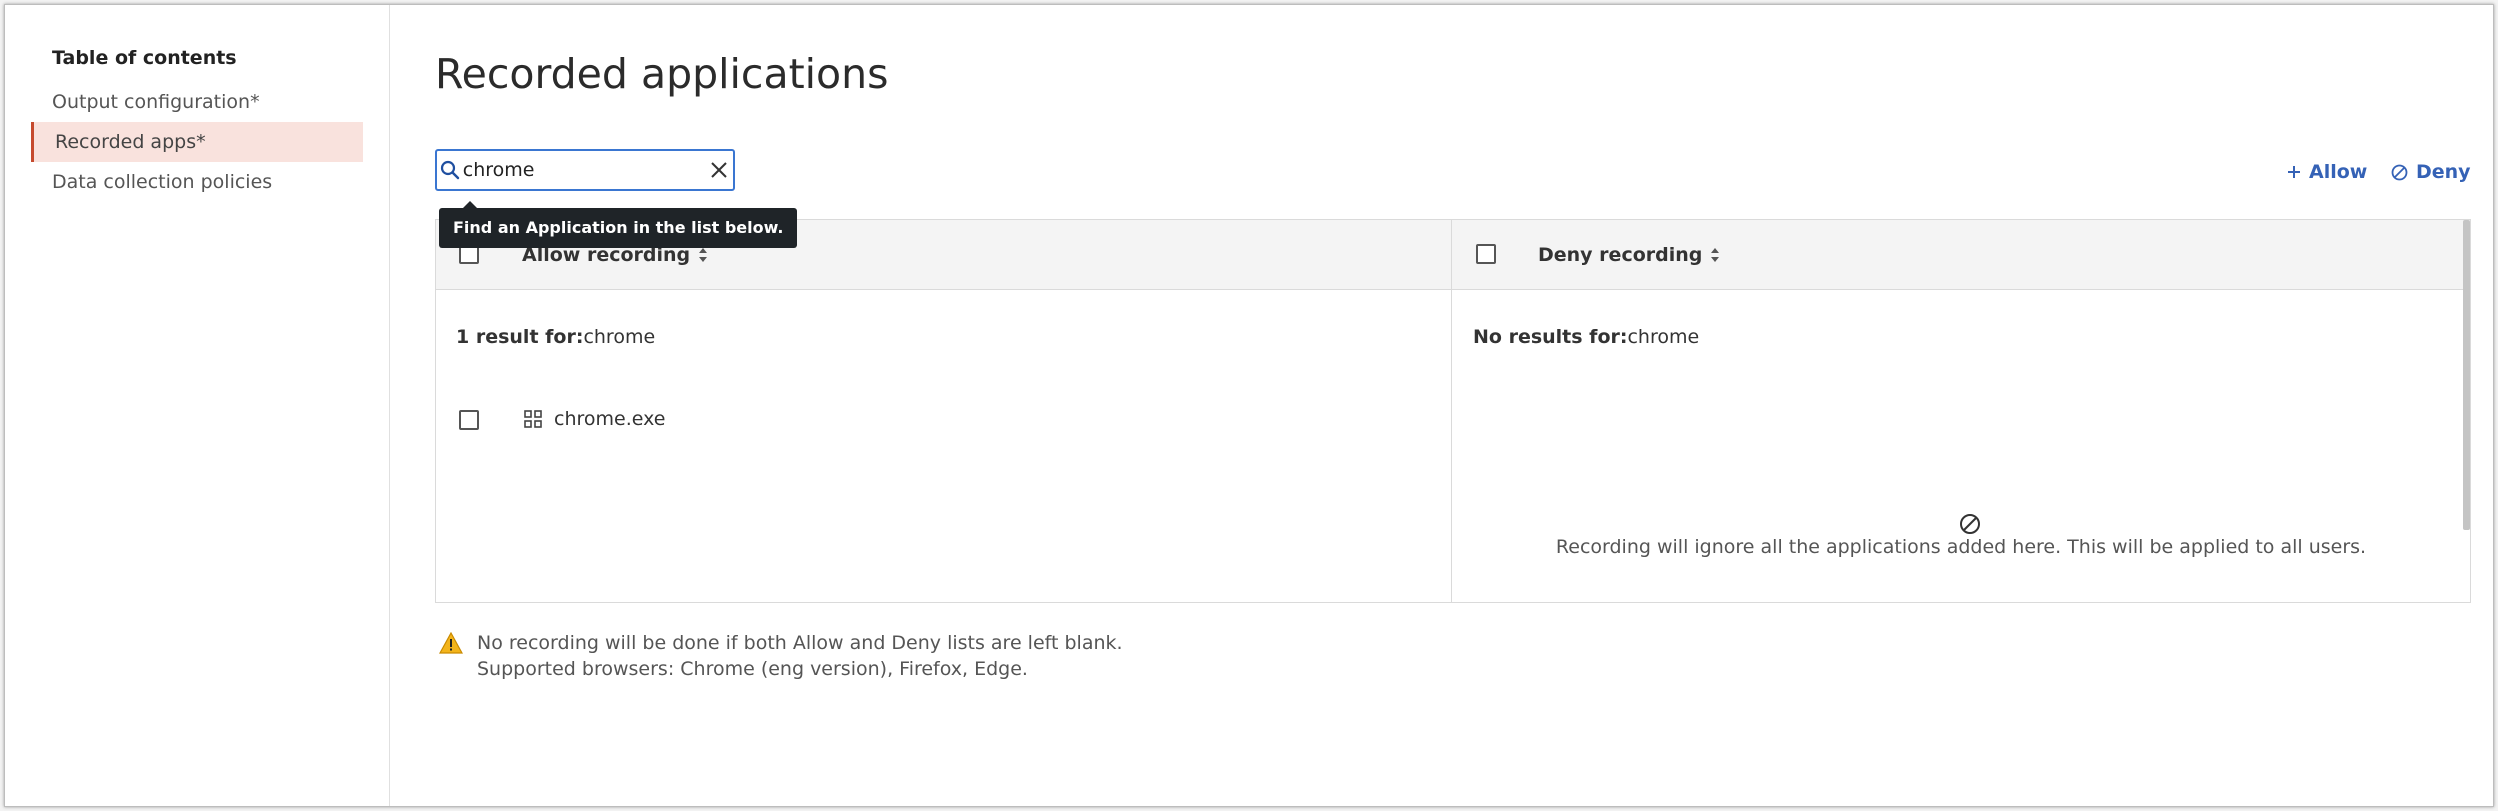 The image size is (2498, 811). I want to click on deny-result-summary: No results for:chrome, so click(1586, 337).